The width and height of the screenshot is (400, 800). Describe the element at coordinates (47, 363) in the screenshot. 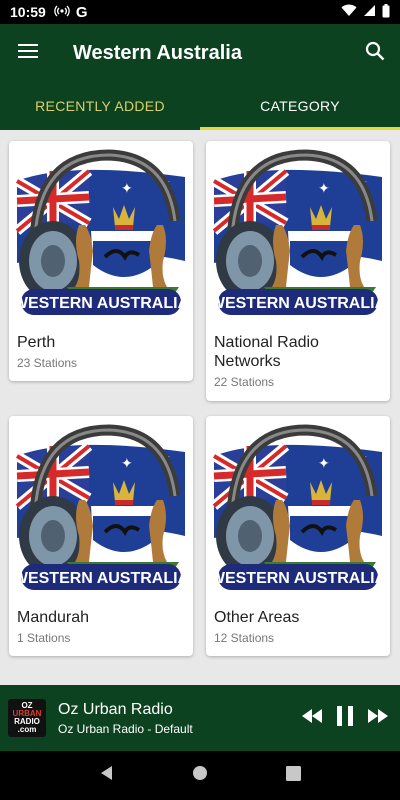

I see `station-count: 23 Stations` at that location.